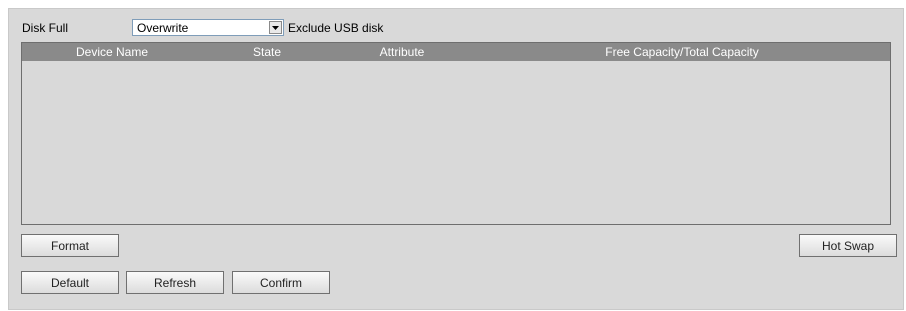 Image resolution: width=906 pixels, height=311 pixels. What do you see at coordinates (112, 52) in the screenshot?
I see `column-header-device-name: Device Name` at bounding box center [112, 52].